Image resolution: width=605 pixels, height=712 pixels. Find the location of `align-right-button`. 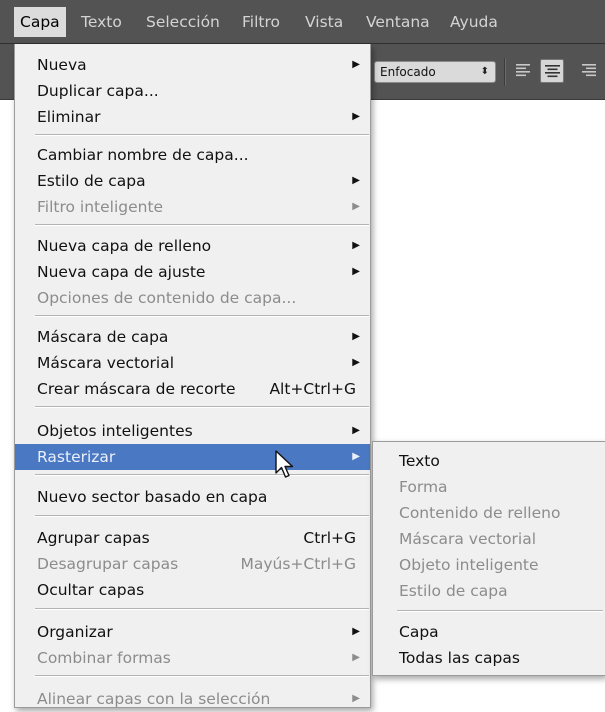

align-right-button is located at coordinates (589, 71).